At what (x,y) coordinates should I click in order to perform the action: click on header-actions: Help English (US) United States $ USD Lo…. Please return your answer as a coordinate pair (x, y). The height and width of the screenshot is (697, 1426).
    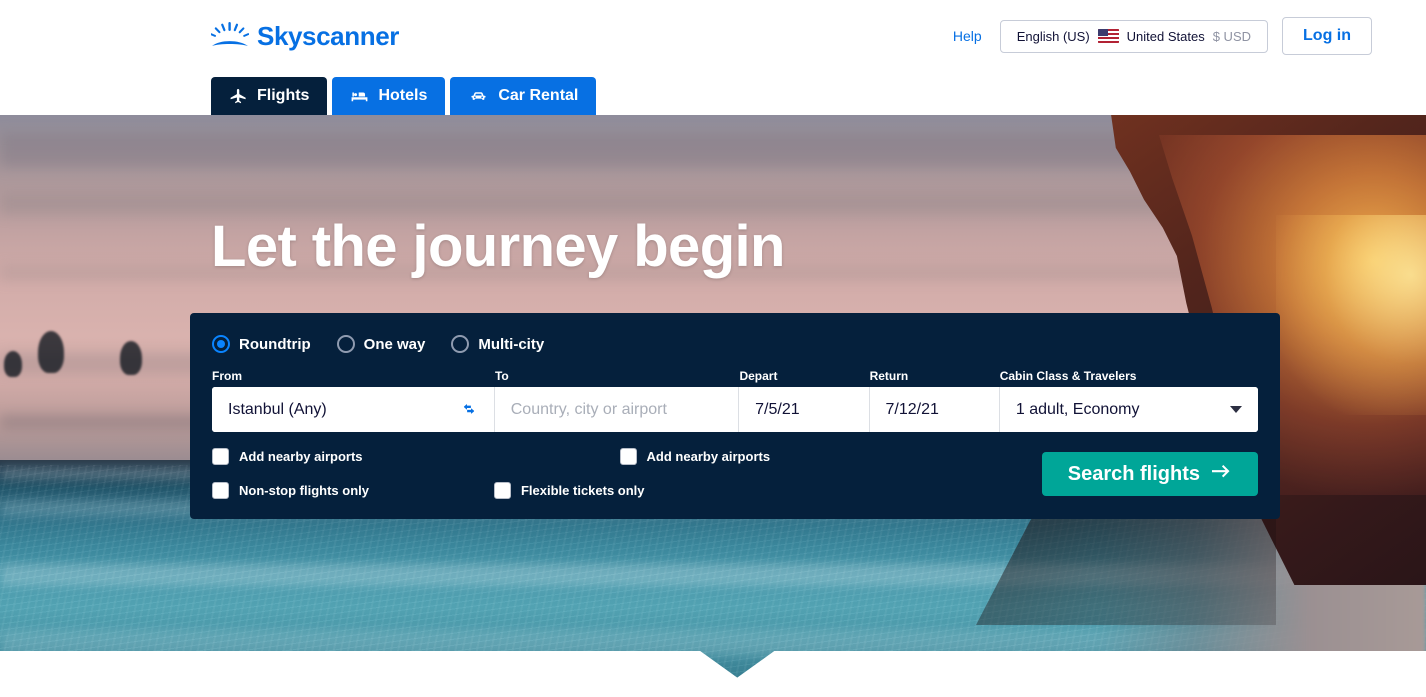
    Looking at the image, I should click on (1167, 36).